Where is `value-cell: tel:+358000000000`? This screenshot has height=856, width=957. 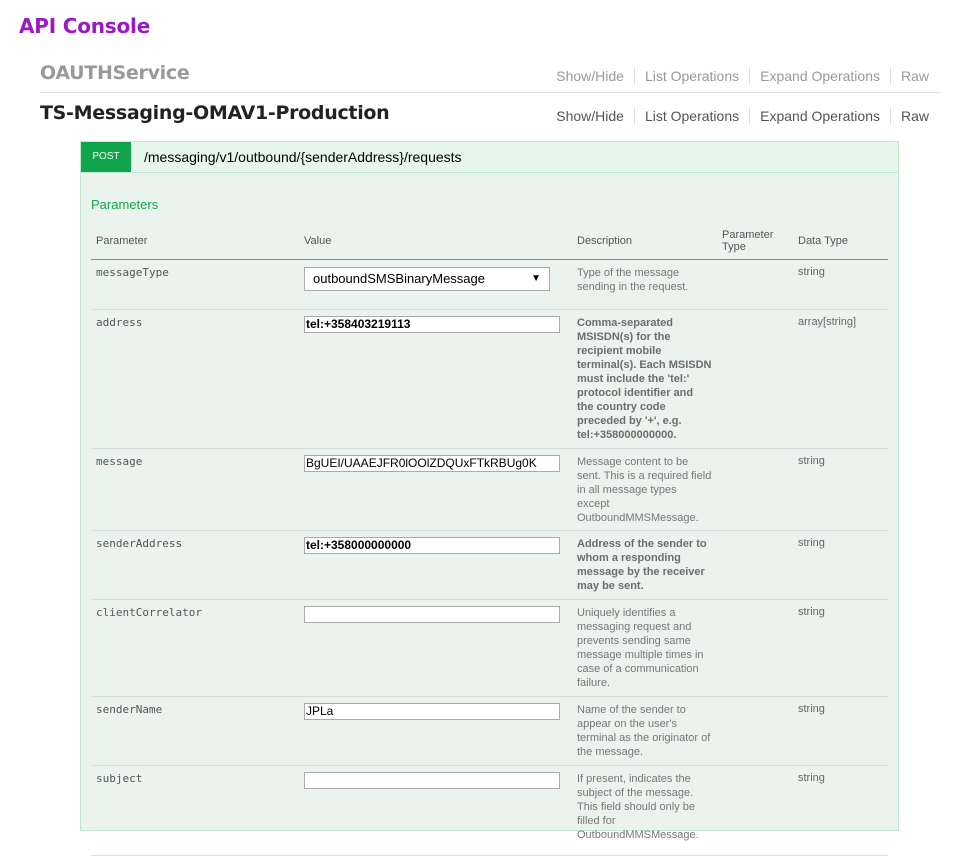
value-cell: tel:+358000000000 is located at coordinates (435, 565).